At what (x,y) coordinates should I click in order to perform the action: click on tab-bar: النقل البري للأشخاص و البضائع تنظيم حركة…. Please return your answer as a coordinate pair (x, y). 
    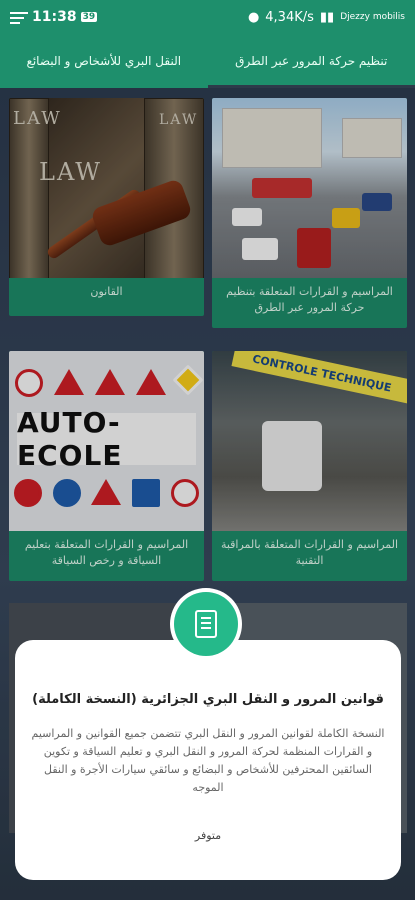
    Looking at the image, I should click on (207, 61).